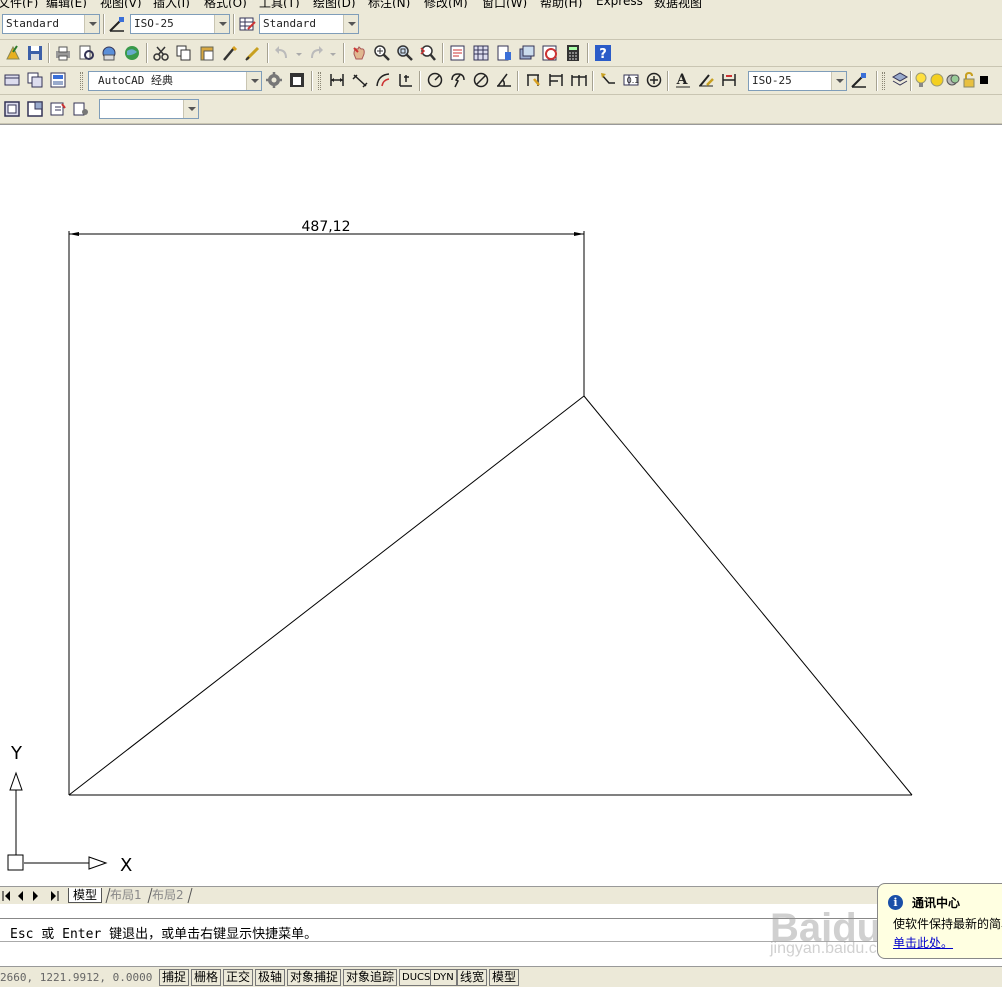  Describe the element at coordinates (132, 53) in the screenshot. I see `publish-web-icon` at that location.